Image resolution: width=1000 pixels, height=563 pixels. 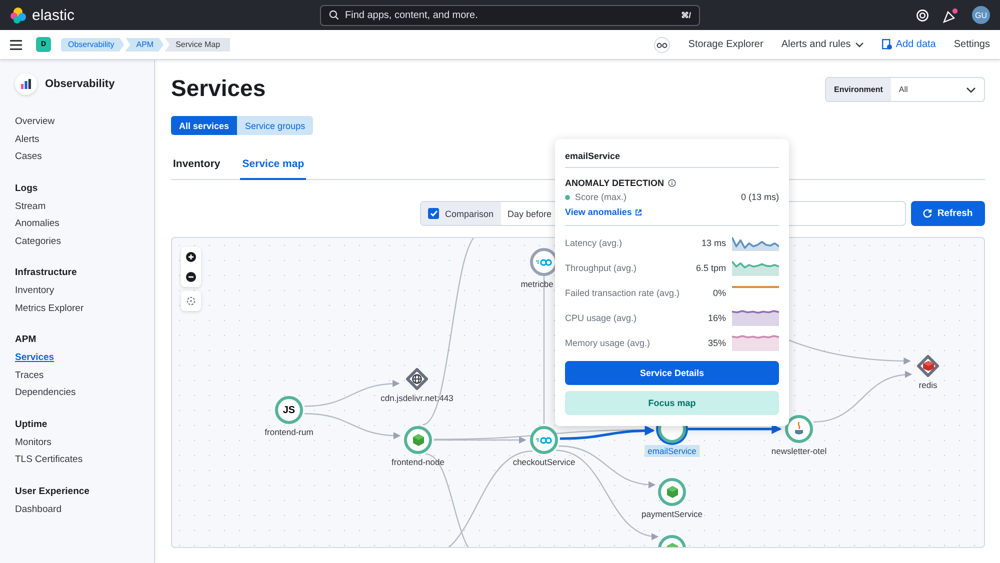 What do you see at coordinates (49, 308) in the screenshot?
I see `sidebar-item: Metrics Explorer` at bounding box center [49, 308].